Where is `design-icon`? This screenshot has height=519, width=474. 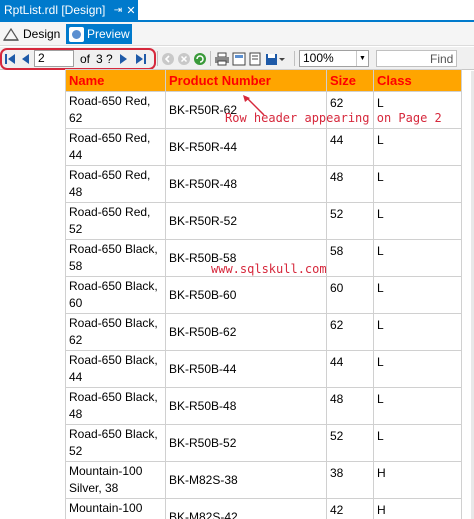
design-icon is located at coordinates (11, 34).